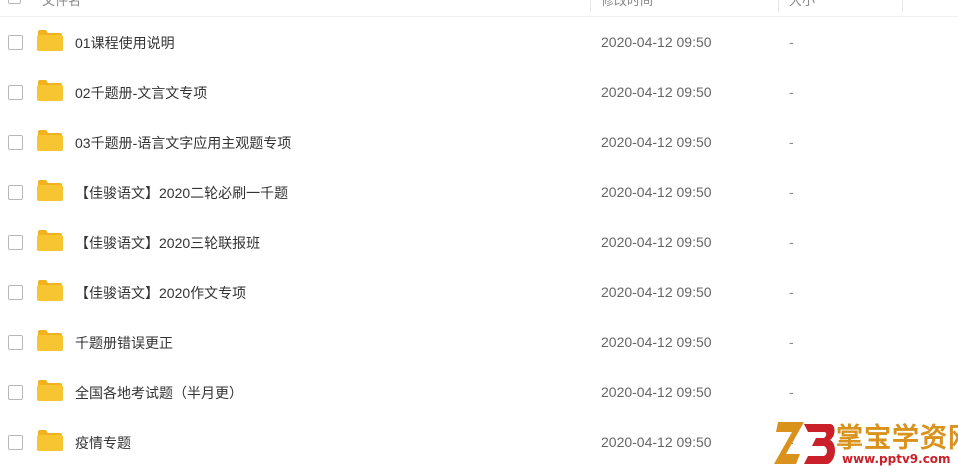 This screenshot has height=474, width=958. Describe the element at coordinates (124, 343) in the screenshot. I see `file-name-link: 千题册错误更正` at that location.